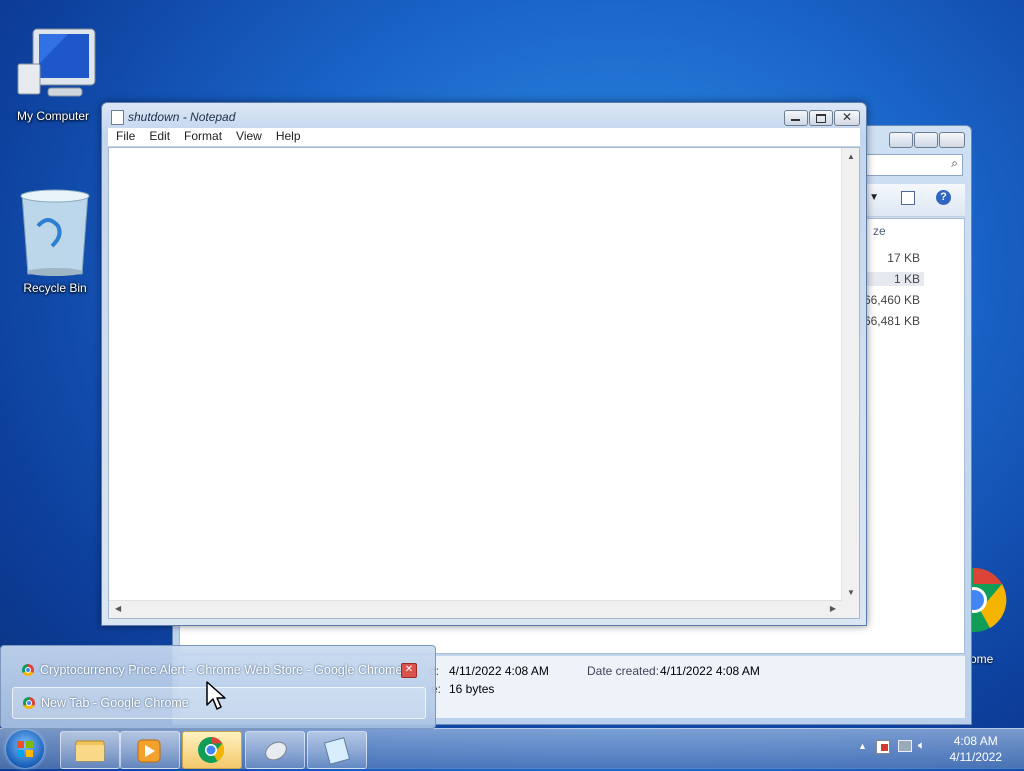 This screenshot has height=771, width=1024. I want to click on search-input: ⌕, so click(912, 165).